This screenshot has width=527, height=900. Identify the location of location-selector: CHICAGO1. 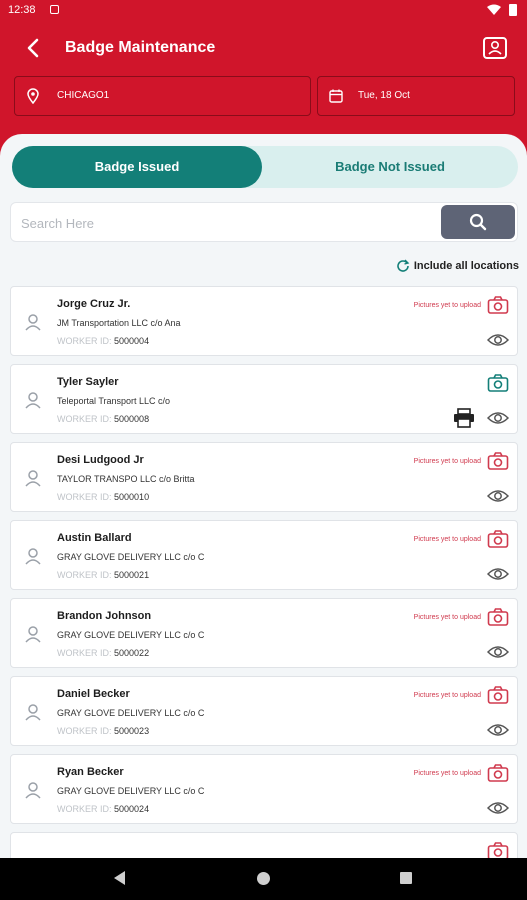
(162, 96).